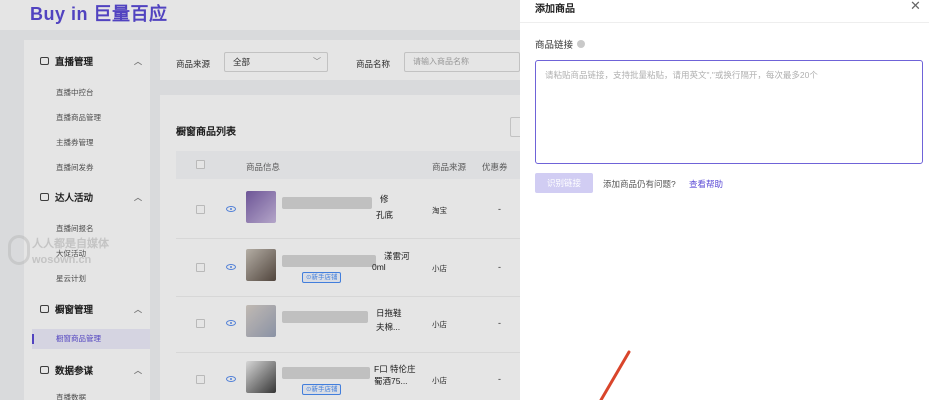 This screenshot has height=400, width=929. Describe the element at coordinates (70, 244) in the screenshot. I see `watermark-line: 人人都是自媒体` at that location.